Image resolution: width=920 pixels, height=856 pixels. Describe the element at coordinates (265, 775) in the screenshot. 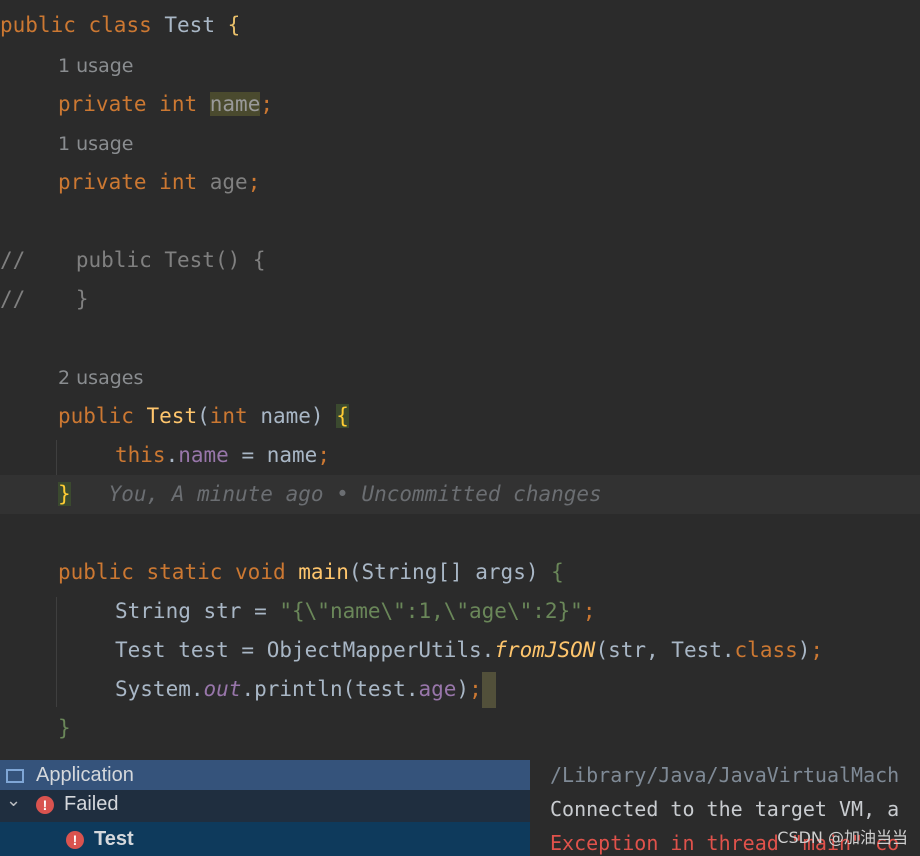

I see `tree-item-application: Application` at that location.